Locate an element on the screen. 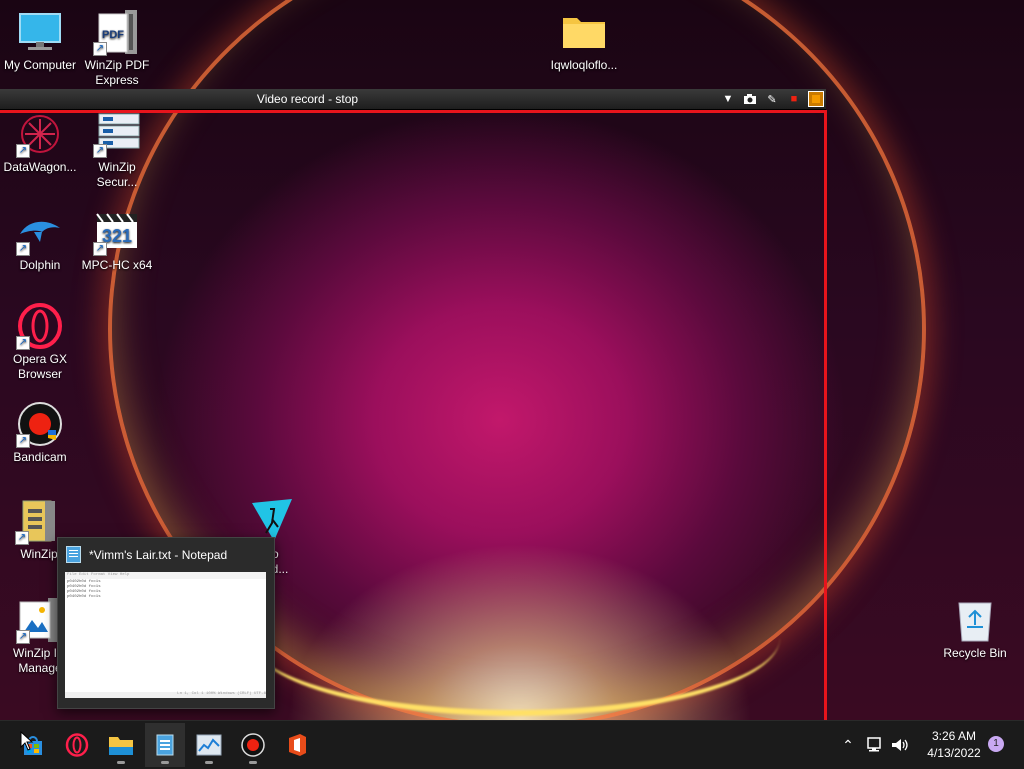  opera-gx-icon is located at coordinates (77, 745).